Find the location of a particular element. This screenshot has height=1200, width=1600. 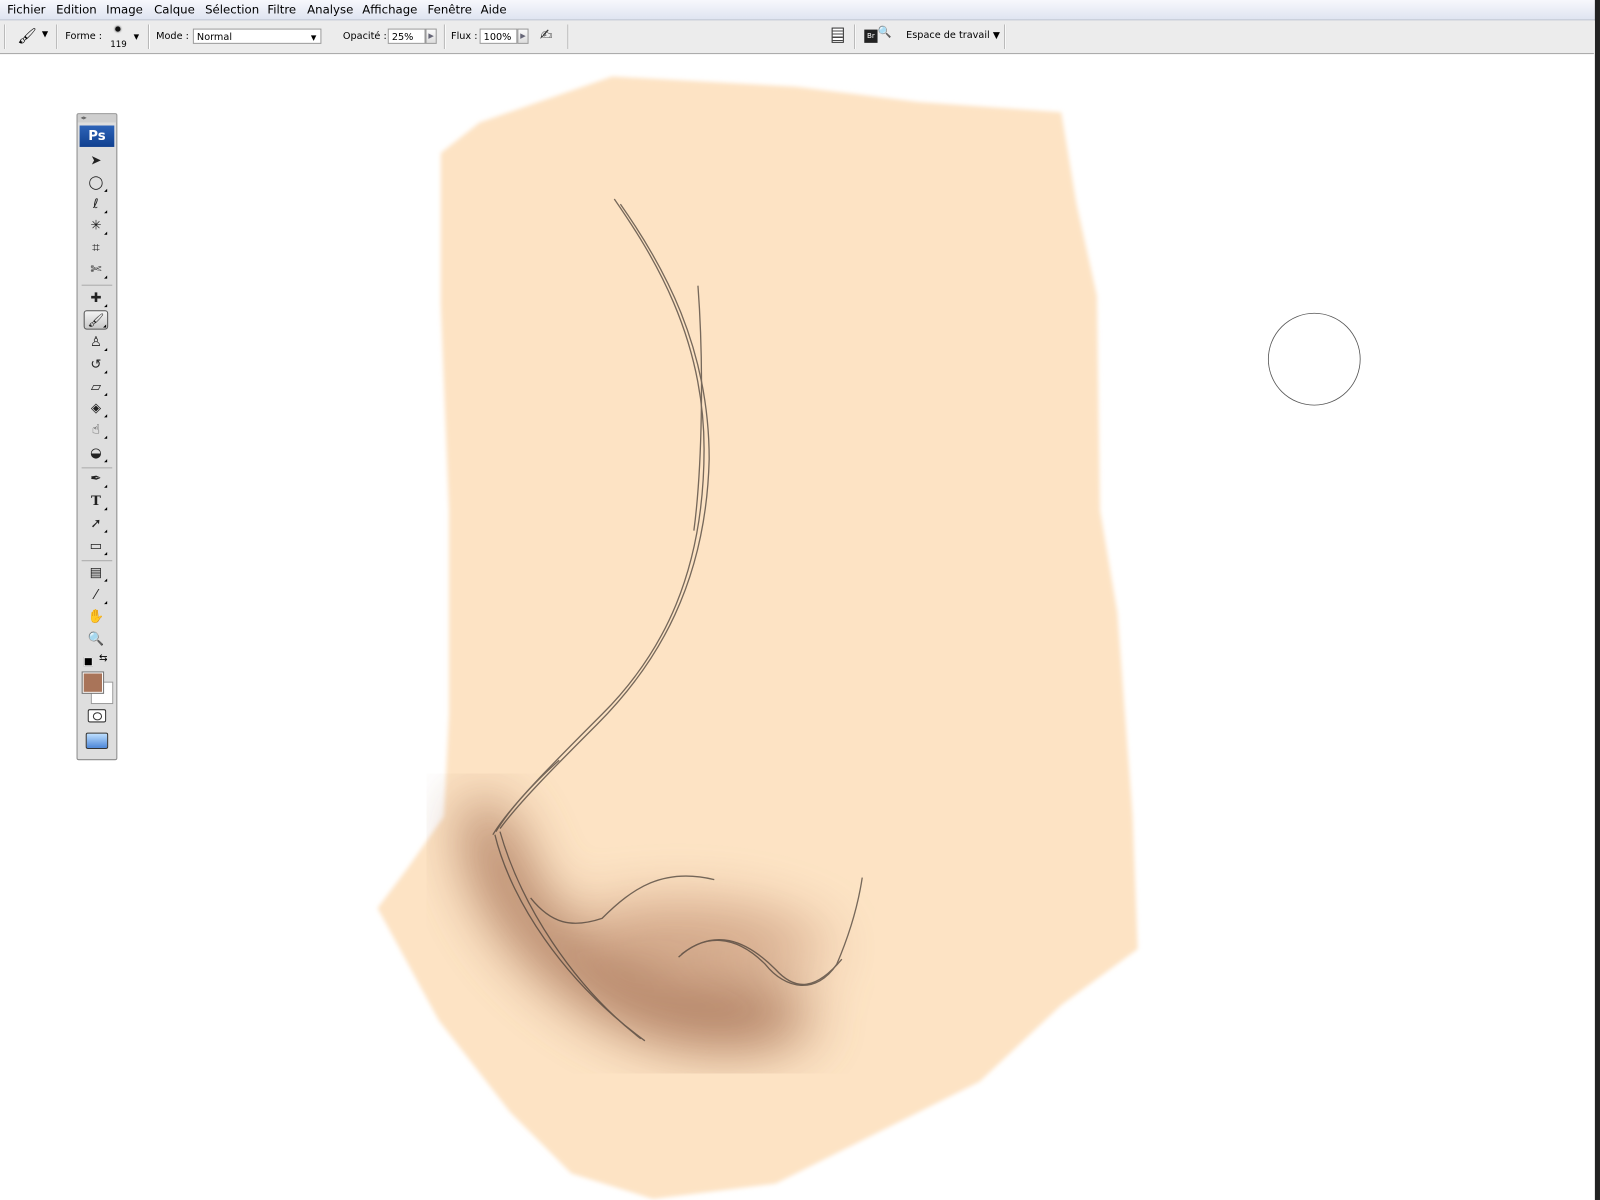

menu-fichier: Fichier is located at coordinates (26, 9).